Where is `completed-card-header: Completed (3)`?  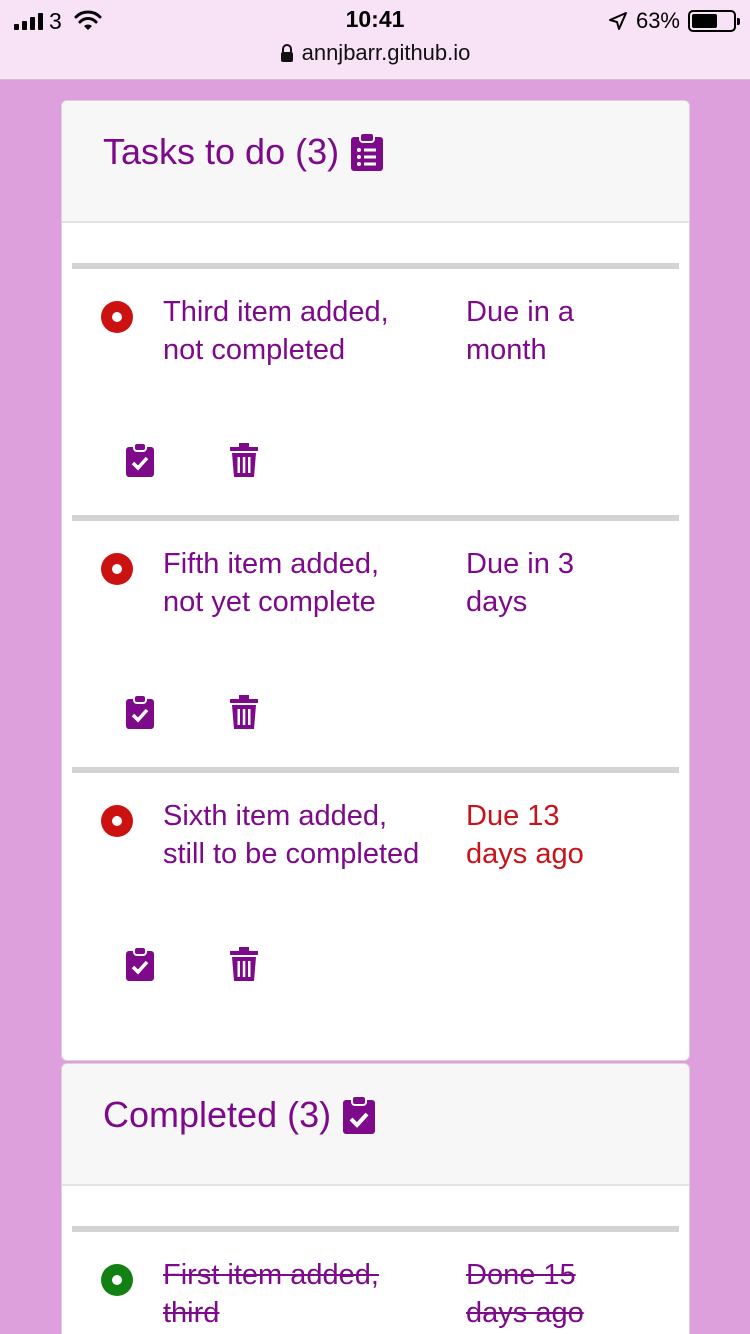
completed-card-header: Completed (3) is located at coordinates (375, 1125).